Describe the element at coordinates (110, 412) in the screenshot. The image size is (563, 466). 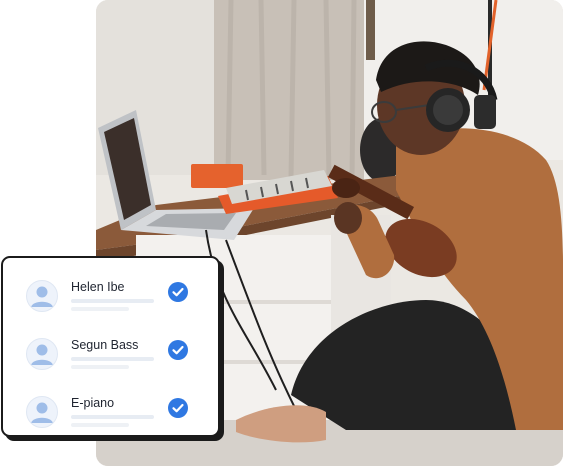
I see `list-item: E-piano` at that location.